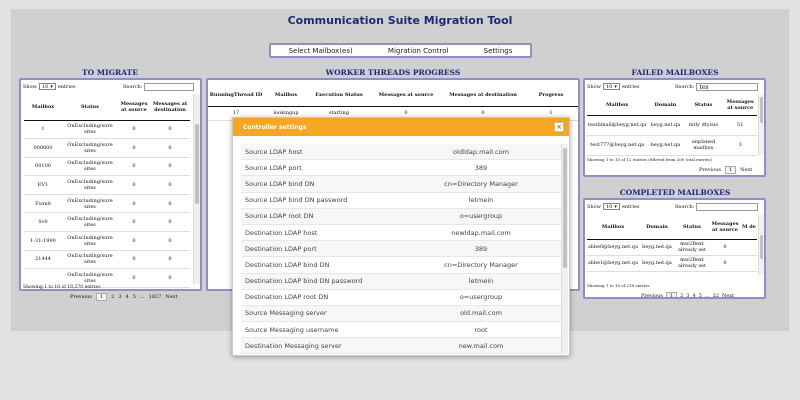  I want to click on close-icon: ×, so click(559, 127).